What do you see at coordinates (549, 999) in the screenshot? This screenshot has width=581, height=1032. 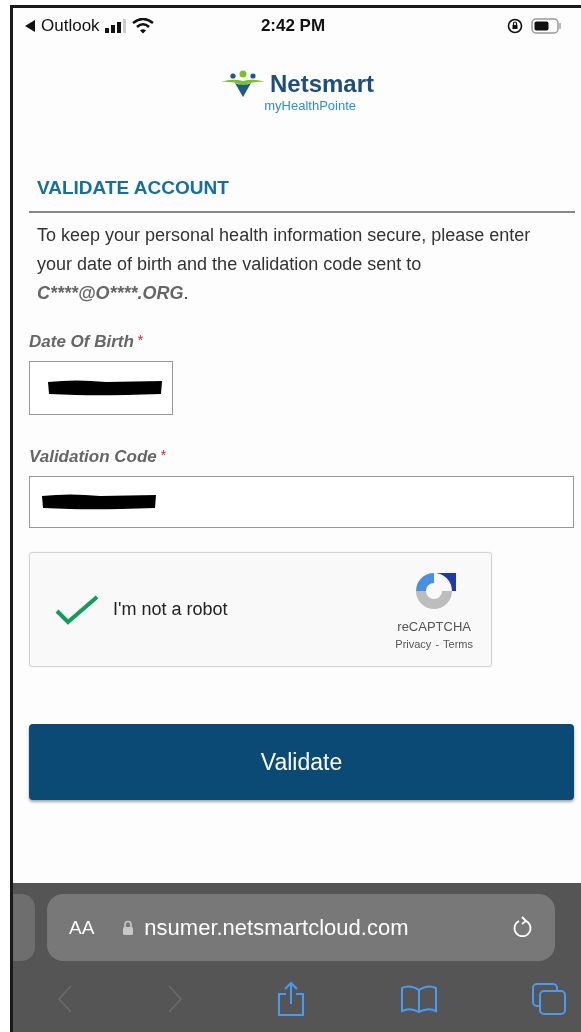 I see `tabs-icon` at bounding box center [549, 999].